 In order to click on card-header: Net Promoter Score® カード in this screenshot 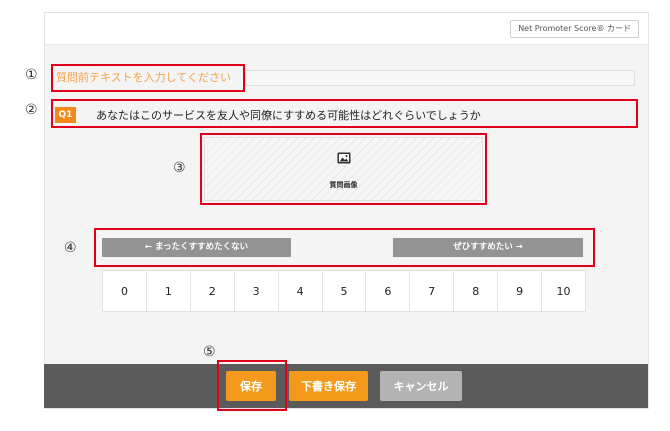, I will do `click(346, 29)`.